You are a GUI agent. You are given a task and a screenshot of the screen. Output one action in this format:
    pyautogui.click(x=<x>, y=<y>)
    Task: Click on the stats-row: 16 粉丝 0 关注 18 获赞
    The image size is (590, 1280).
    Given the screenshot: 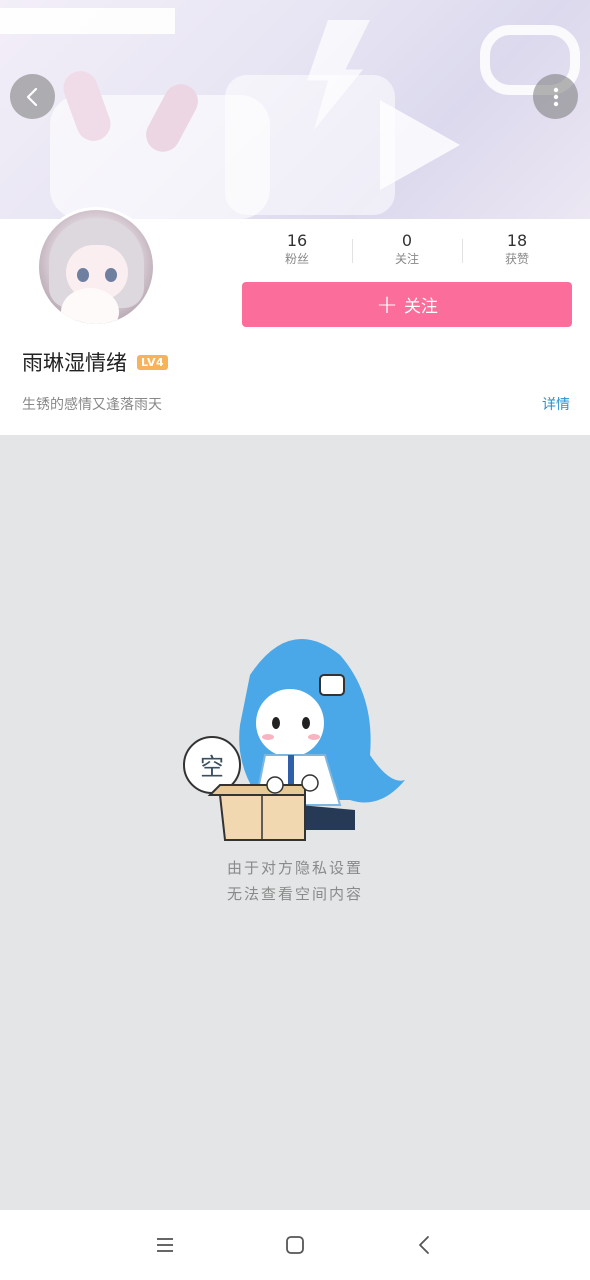 What is the action you would take?
    pyautogui.click(x=407, y=252)
    